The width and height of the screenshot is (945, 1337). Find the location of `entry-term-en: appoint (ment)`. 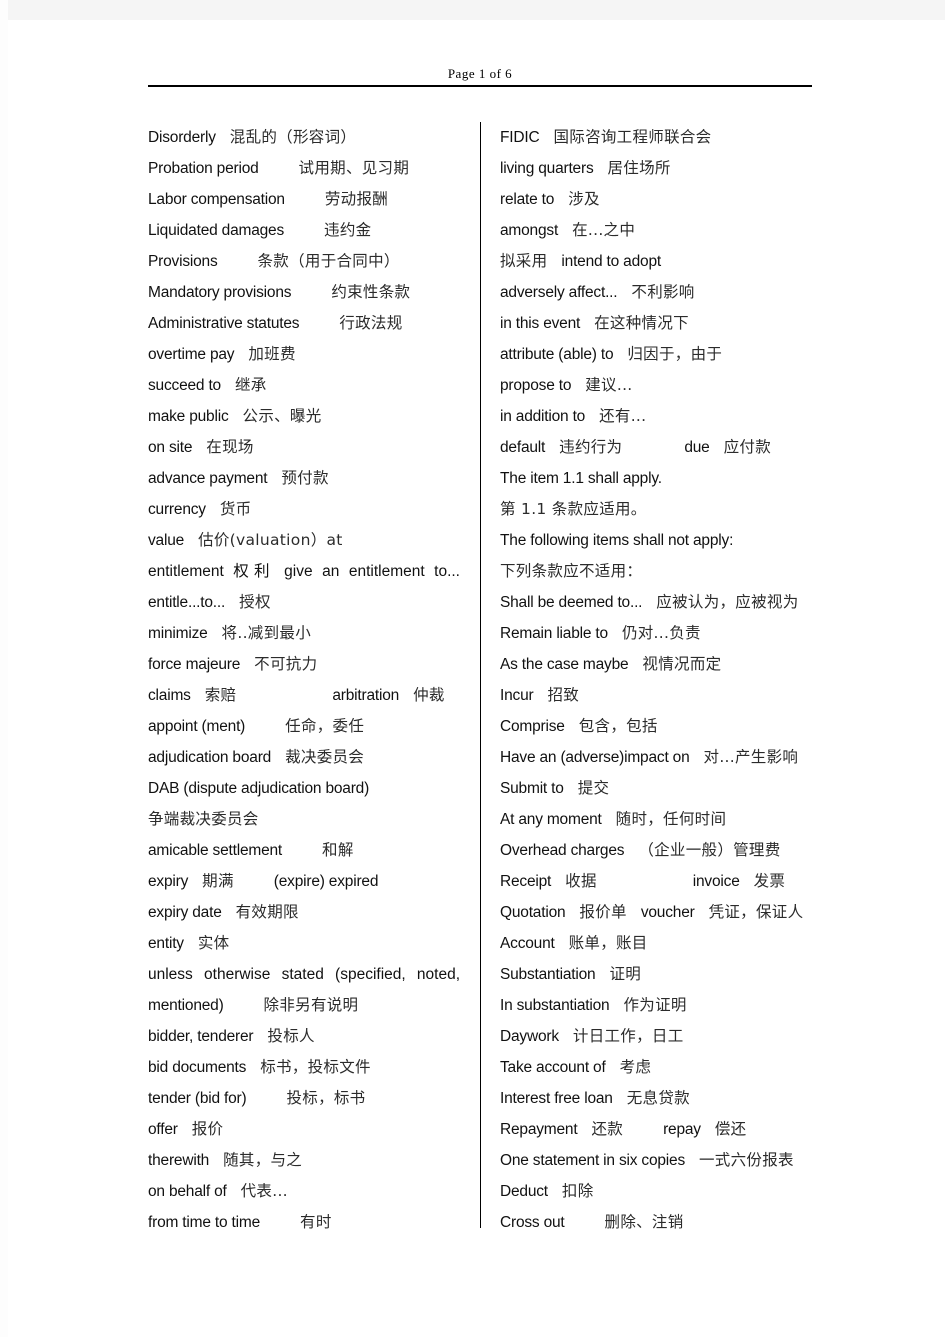

entry-term-en: appoint (ment) is located at coordinates (197, 726).